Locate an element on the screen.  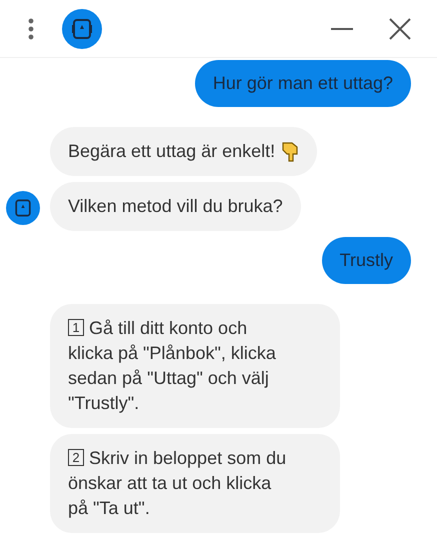
more-options-icon is located at coordinates (31, 29).